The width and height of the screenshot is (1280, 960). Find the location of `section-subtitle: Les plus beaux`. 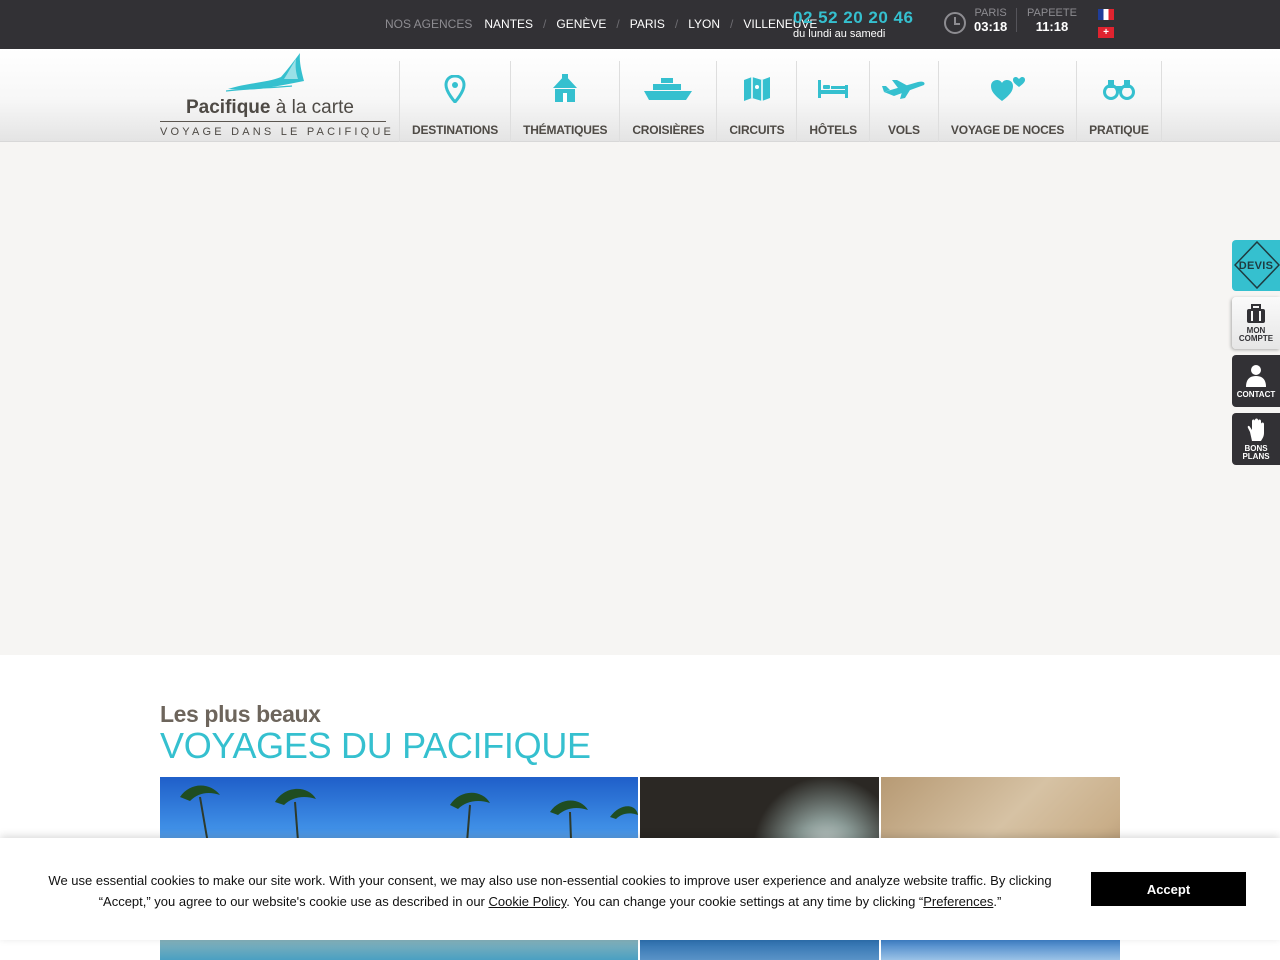

section-subtitle: Les plus beaux is located at coordinates (240, 714).